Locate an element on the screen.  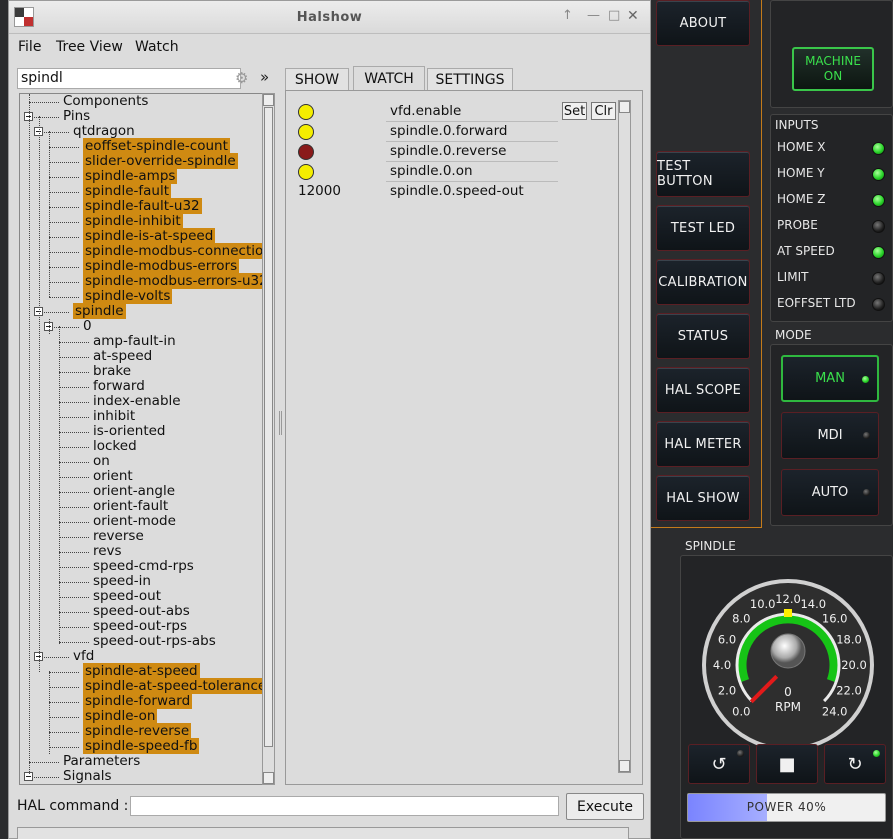
tree-node: speed-in is located at coordinates (122, 581).